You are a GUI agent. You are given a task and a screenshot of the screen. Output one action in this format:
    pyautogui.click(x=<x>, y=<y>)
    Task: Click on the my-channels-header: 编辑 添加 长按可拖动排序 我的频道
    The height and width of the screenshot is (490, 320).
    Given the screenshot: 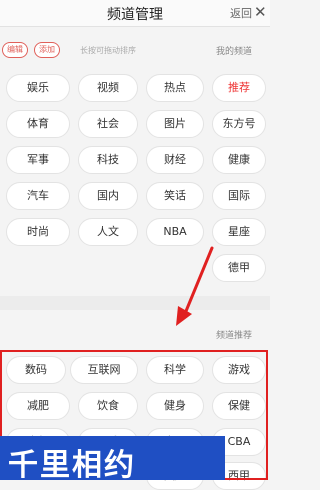 What is the action you would take?
    pyautogui.click(x=135, y=49)
    